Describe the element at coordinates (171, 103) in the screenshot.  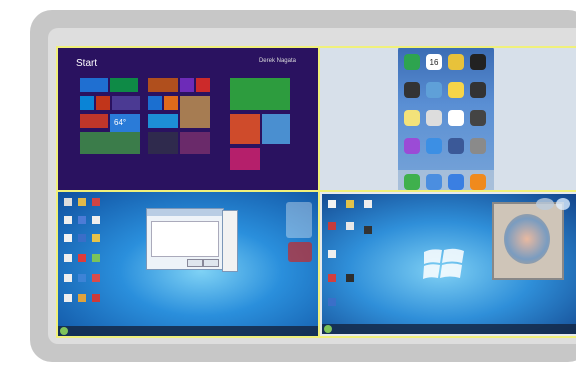
I see `help-tile` at that location.